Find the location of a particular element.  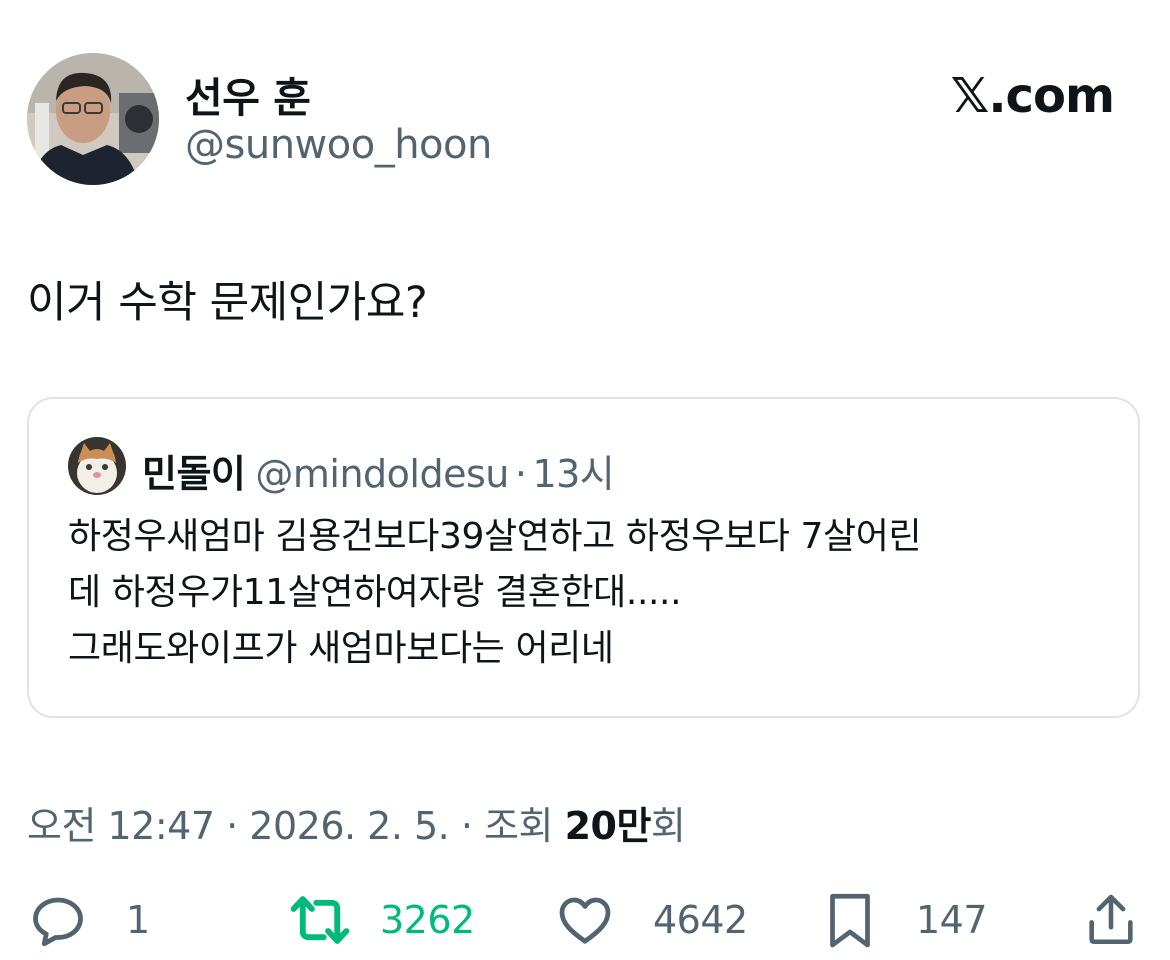

x-logo: 𝕏.com is located at coordinates (1032, 96).